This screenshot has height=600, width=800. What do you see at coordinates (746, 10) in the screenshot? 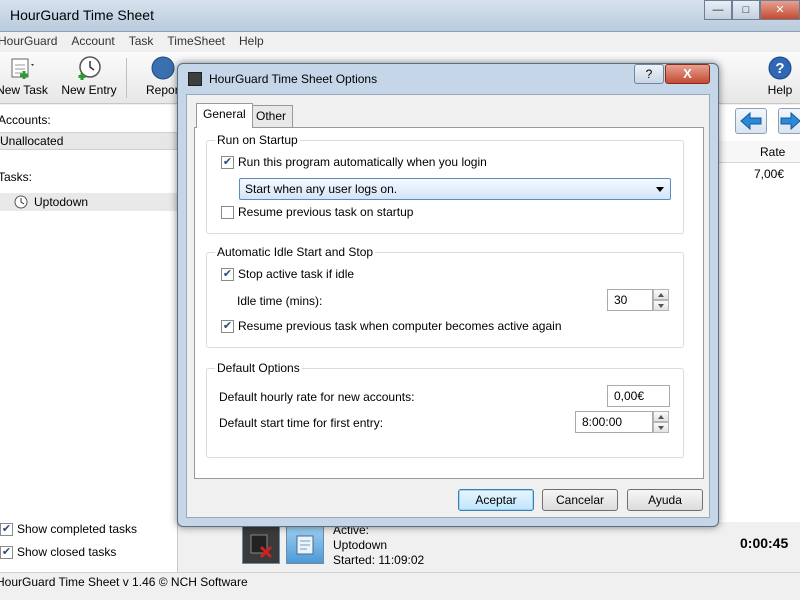
I see `maximize-button: □` at bounding box center [746, 10].